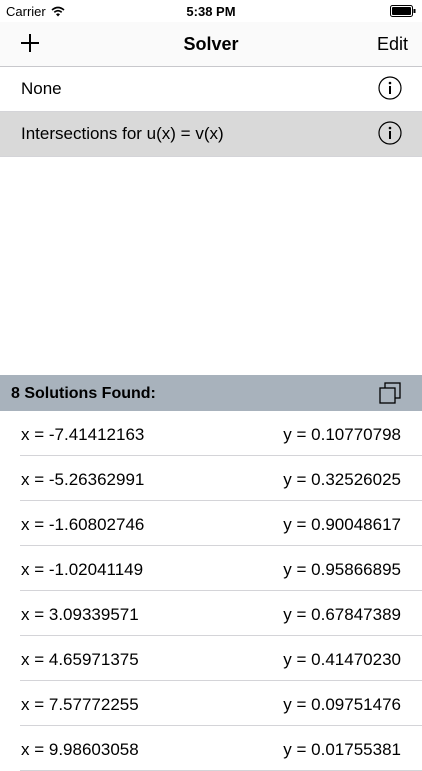  I want to click on equation-list: None Intersections for u(x) = v(x), so click(211, 112).